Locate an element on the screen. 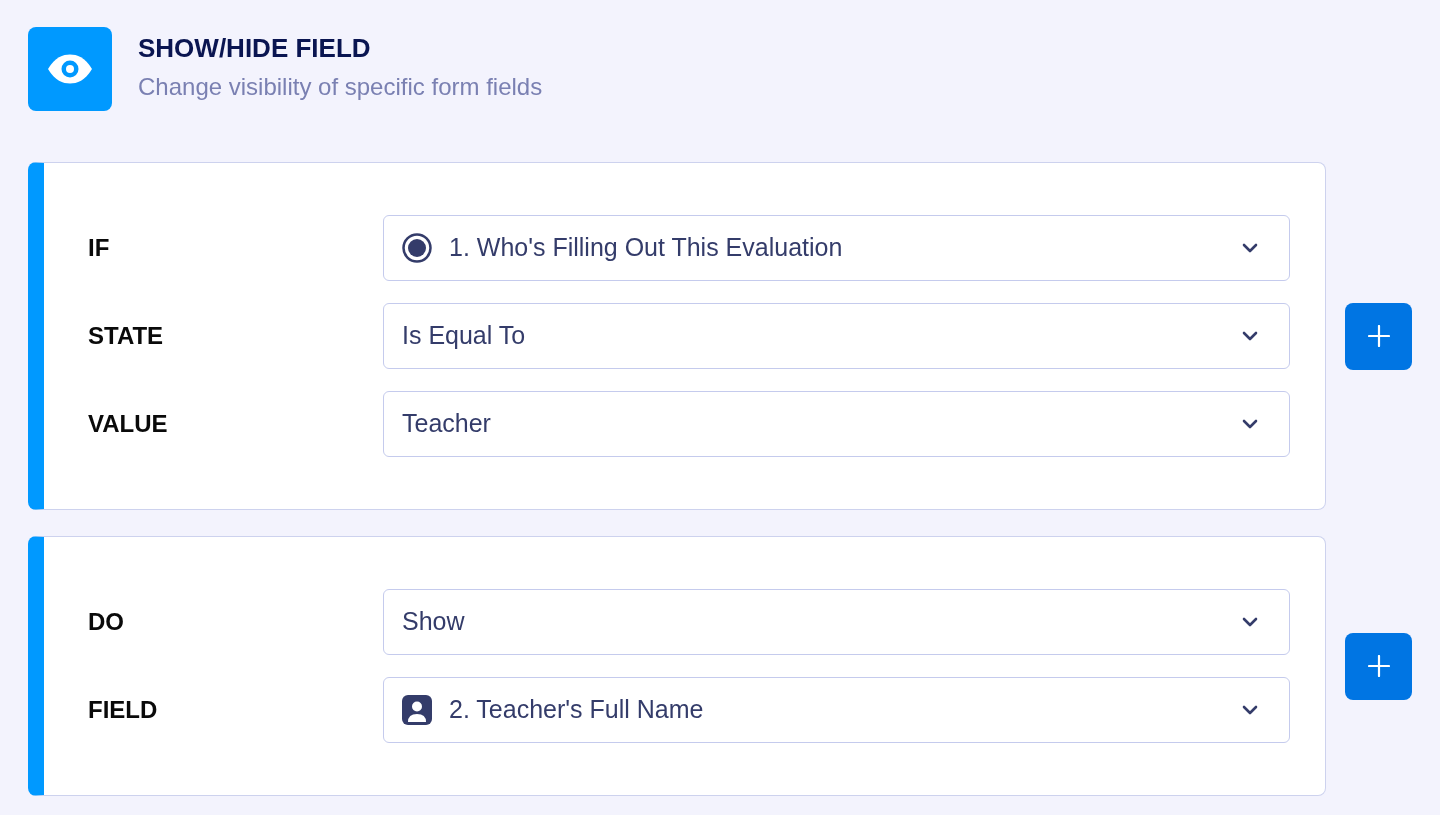 The width and height of the screenshot is (1440, 815). panel-title: SHOW/HIDE FIELD is located at coordinates (255, 48).